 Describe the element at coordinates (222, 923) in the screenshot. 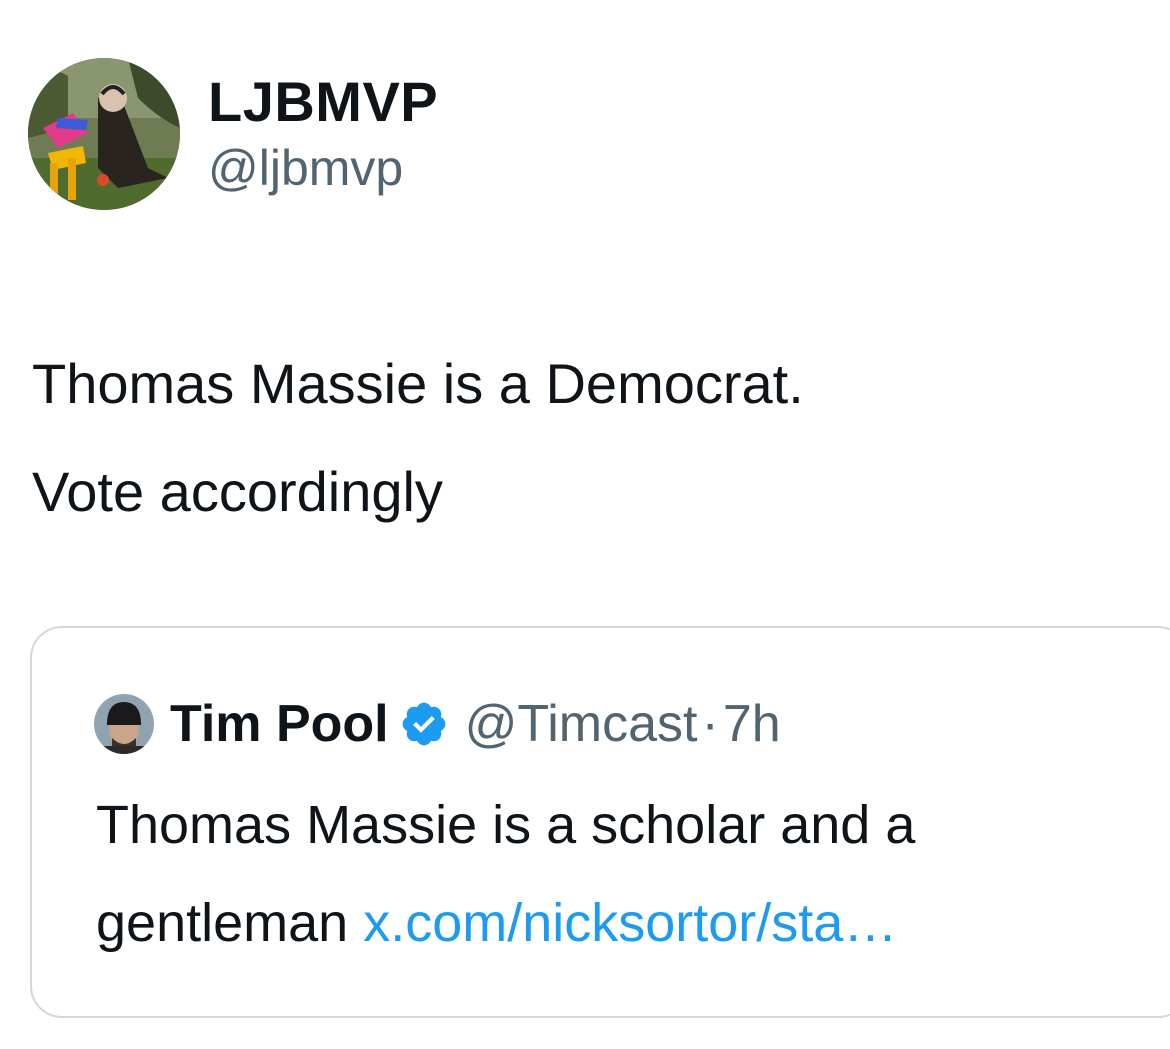

I see `quoted-tweet-text-prefix: gentleman` at that location.